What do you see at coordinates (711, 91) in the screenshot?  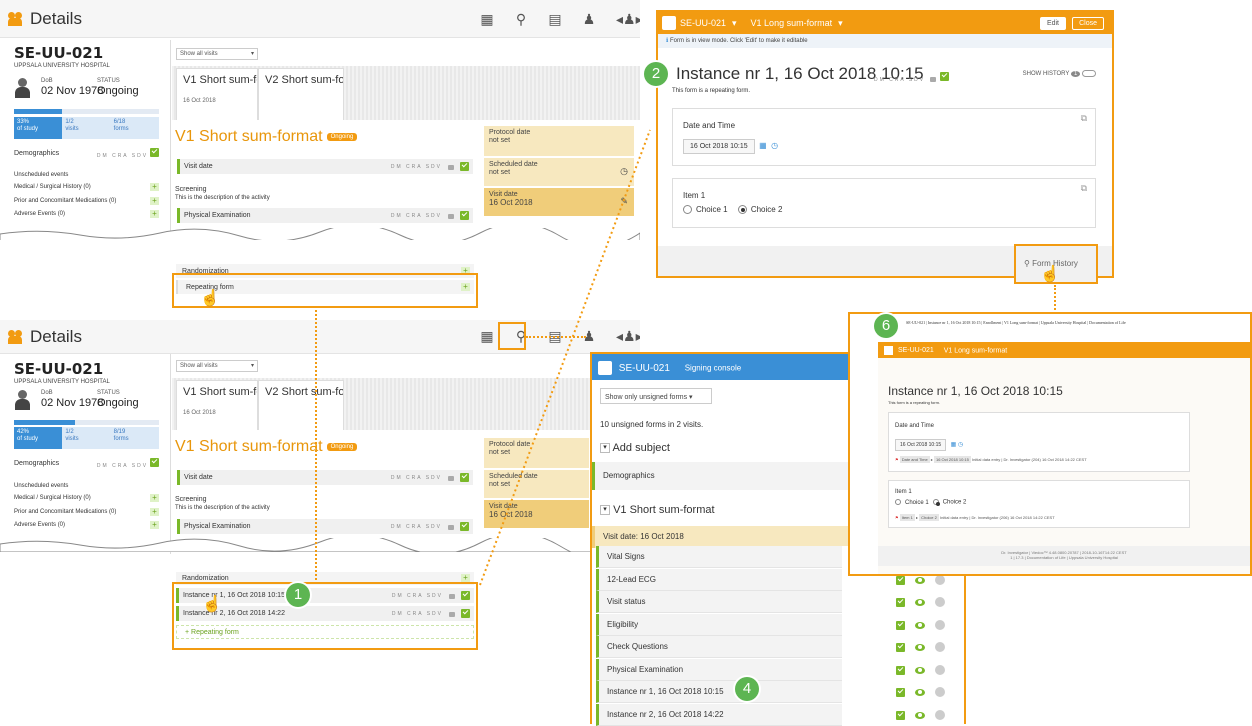 I see `repeating-note: This form is a repeating form.` at bounding box center [711, 91].